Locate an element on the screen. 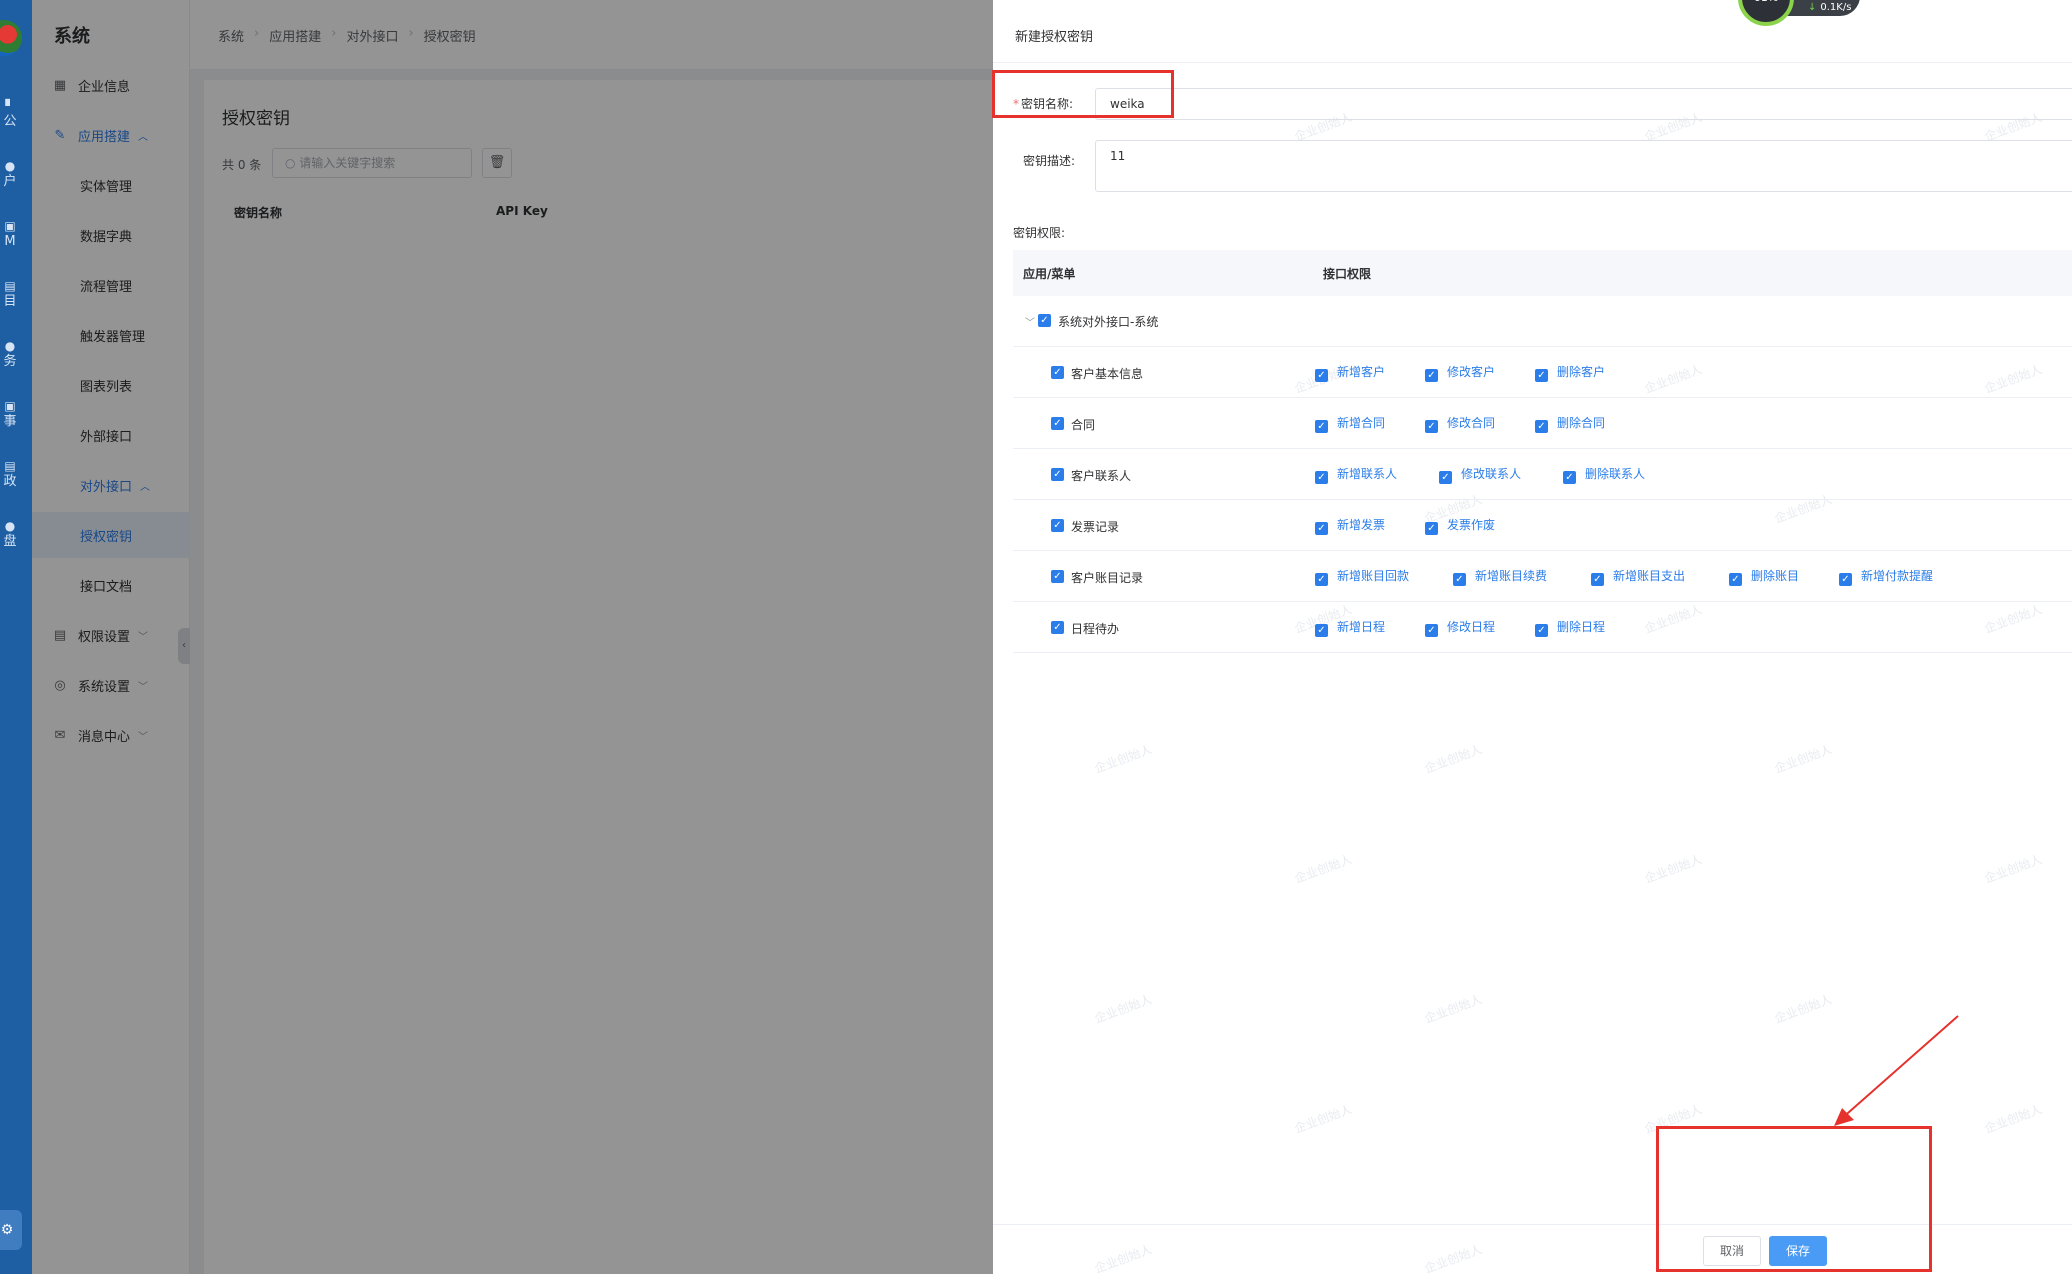 The width and height of the screenshot is (2072, 1274). rail-item: ▣ 事 is located at coordinates (10, 414).